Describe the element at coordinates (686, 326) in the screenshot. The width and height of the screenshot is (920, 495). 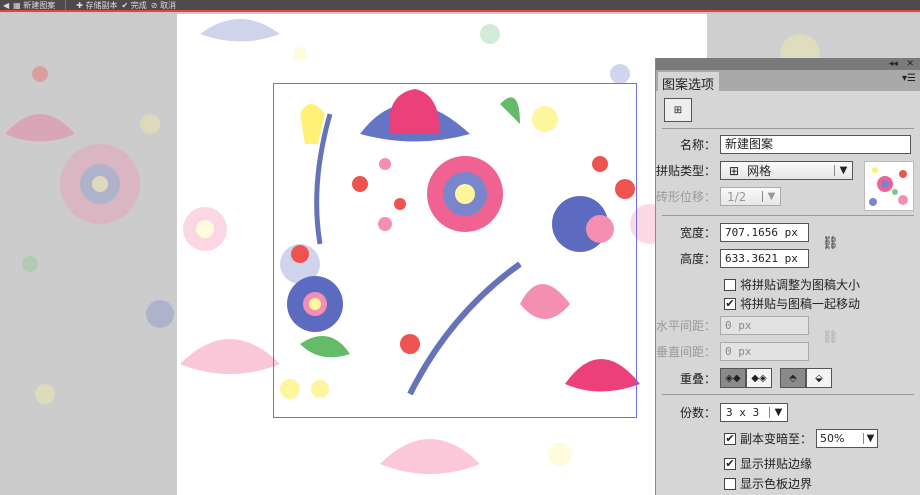
I see `h-spacing-label: 水平间距：` at that location.